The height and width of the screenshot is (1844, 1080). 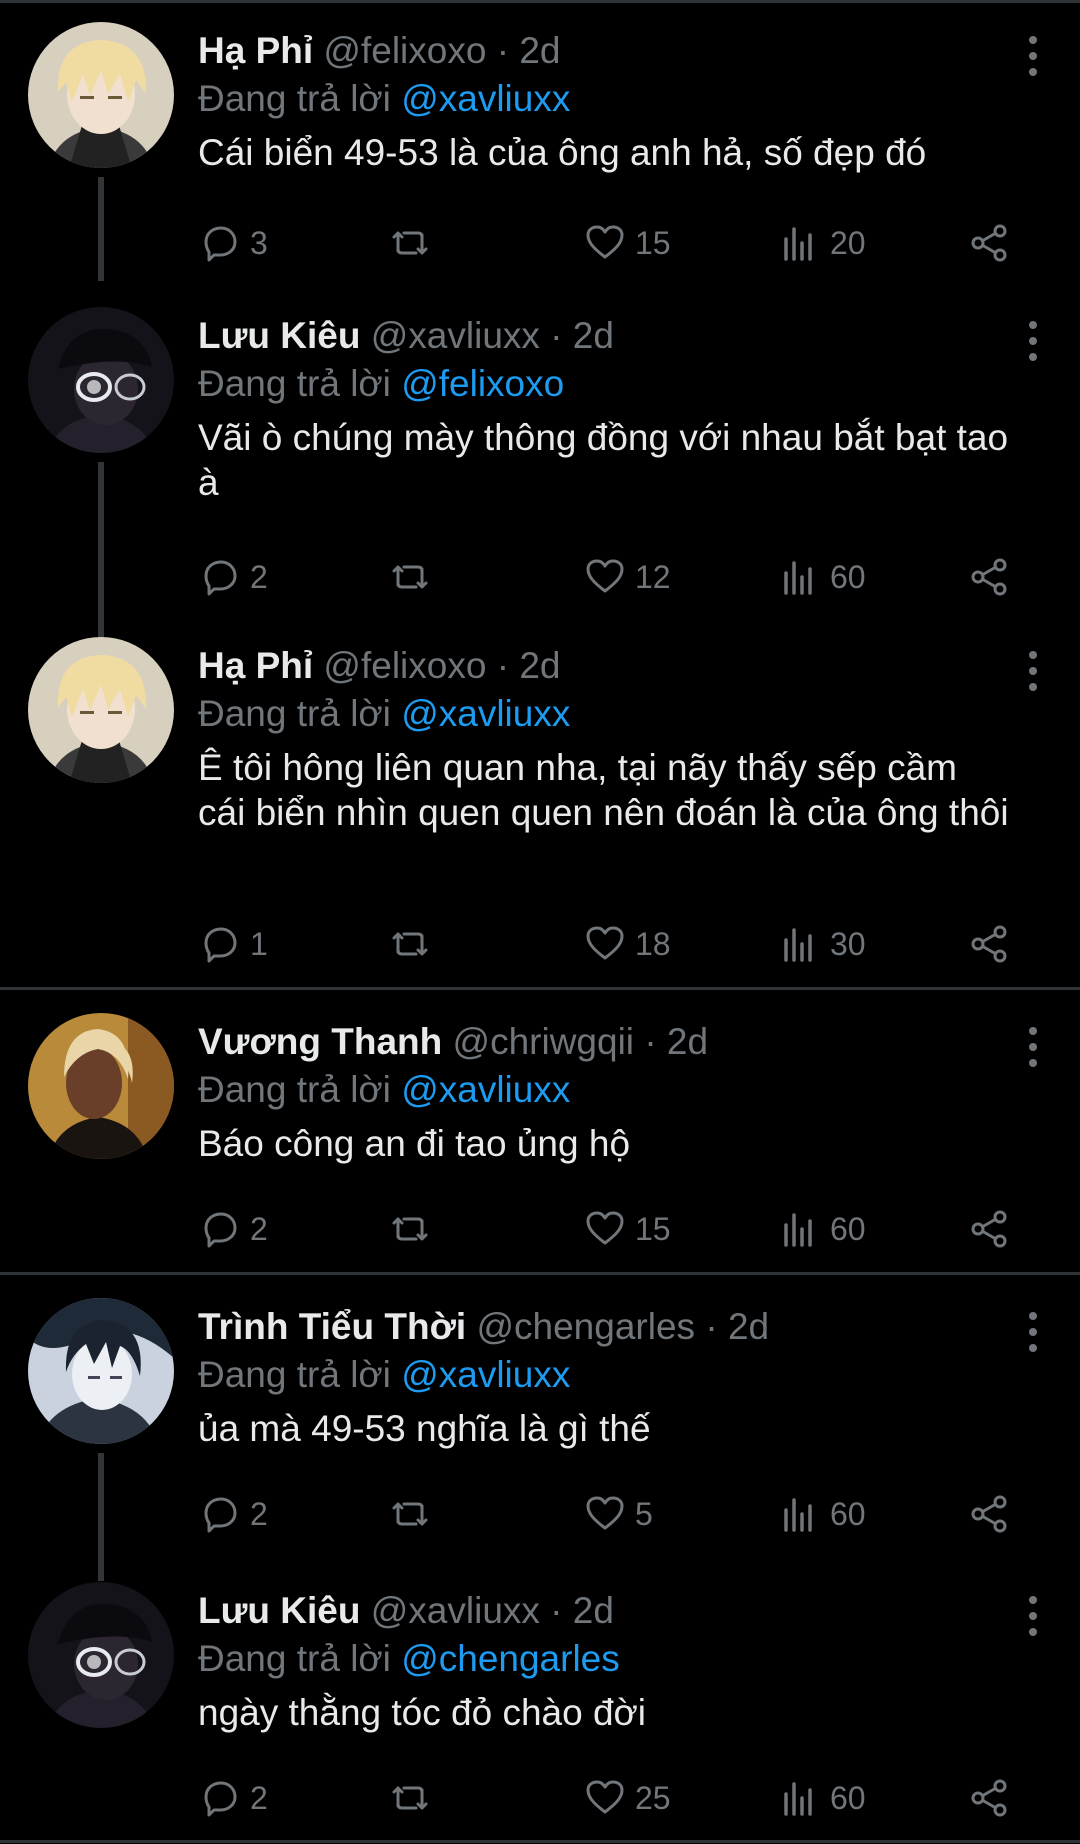 What do you see at coordinates (627, 944) in the screenshot?
I see `like-button: 18` at bounding box center [627, 944].